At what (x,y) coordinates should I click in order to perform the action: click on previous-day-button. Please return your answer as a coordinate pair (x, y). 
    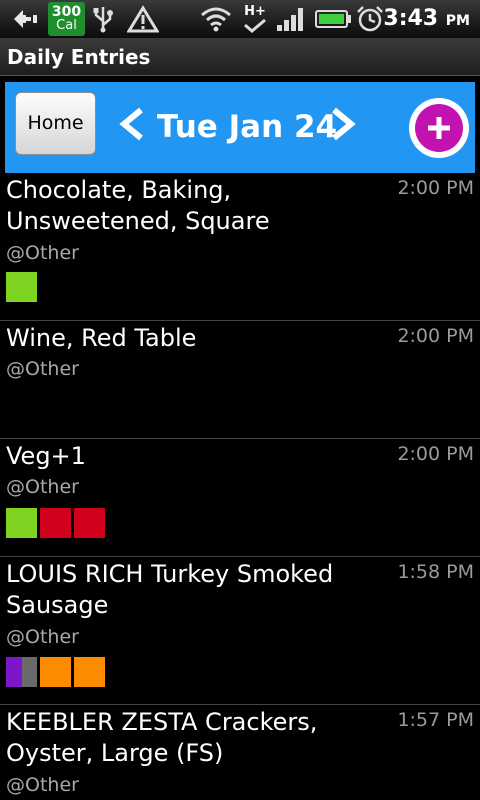
    Looking at the image, I should click on (132, 124).